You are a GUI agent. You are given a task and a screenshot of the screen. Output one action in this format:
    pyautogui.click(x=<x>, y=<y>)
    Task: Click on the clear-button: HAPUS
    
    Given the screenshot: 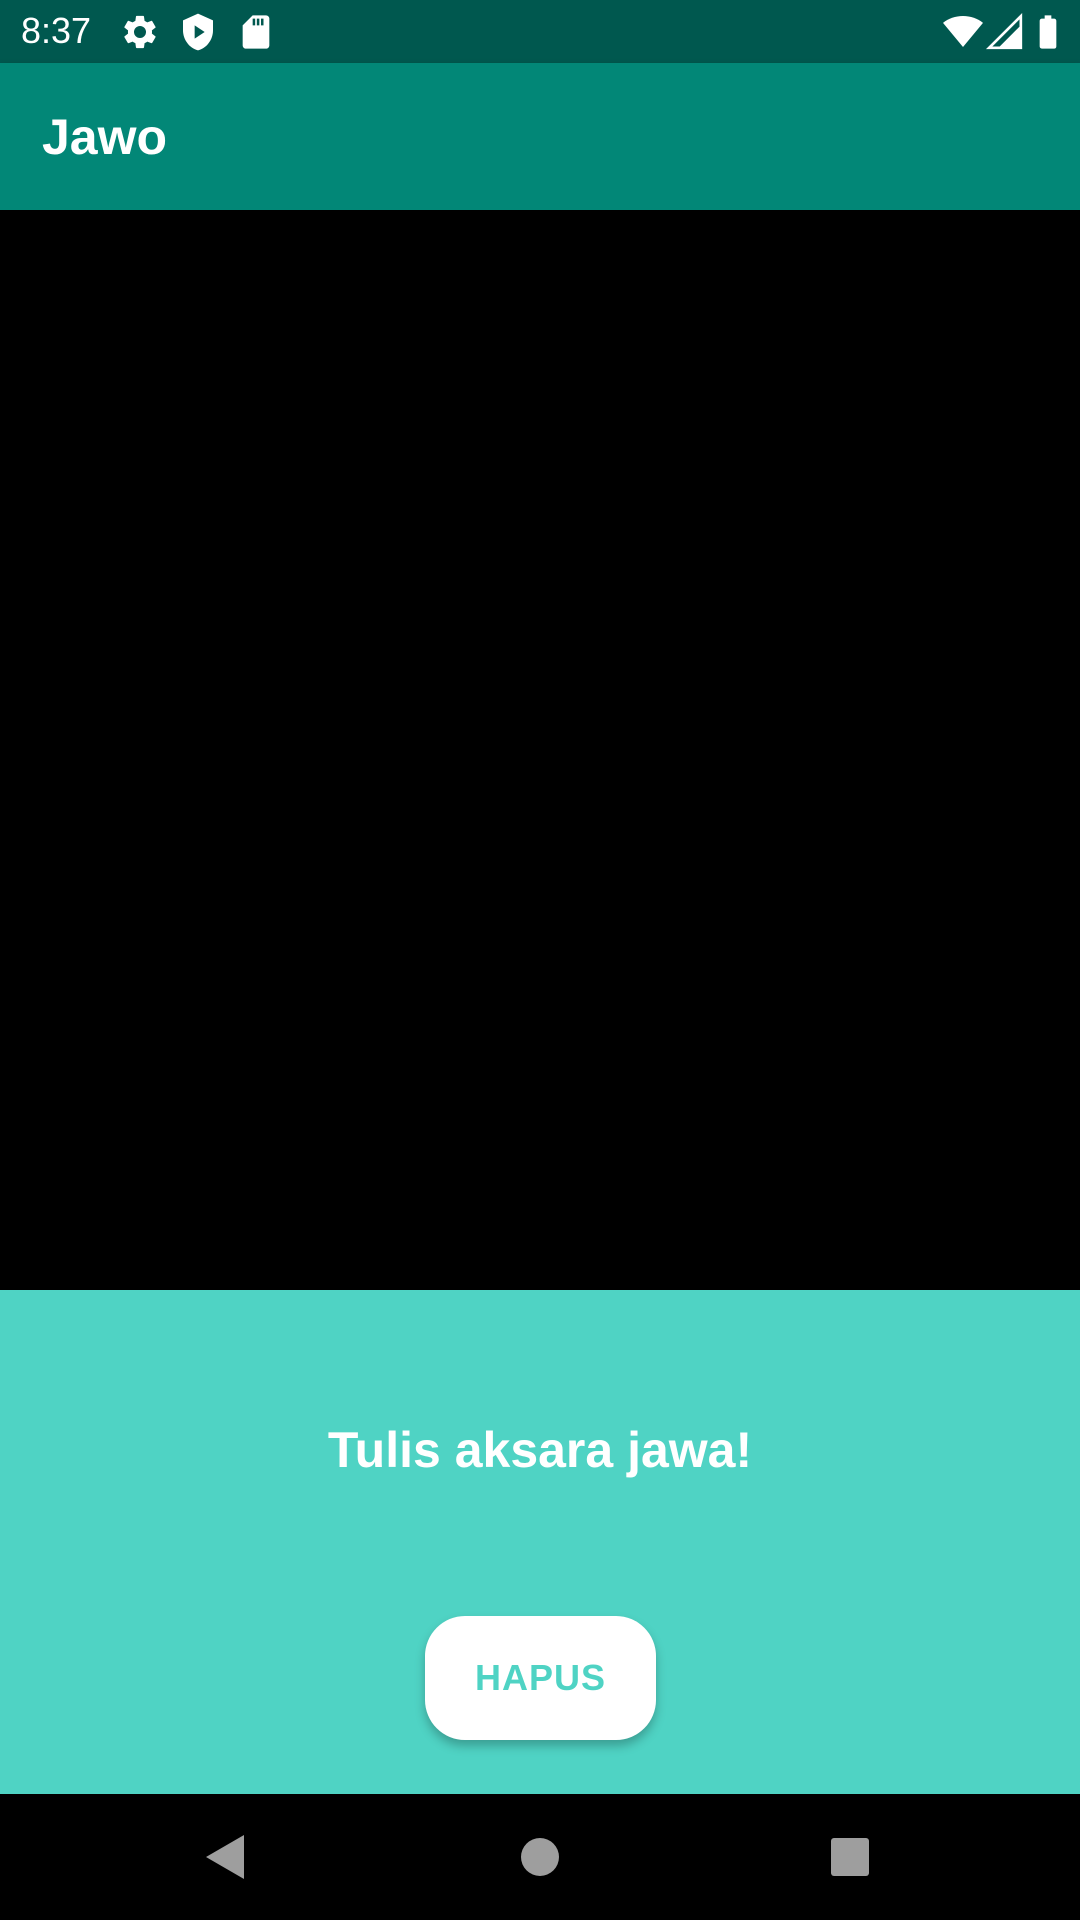 What is the action you would take?
    pyautogui.click(x=540, y=1678)
    